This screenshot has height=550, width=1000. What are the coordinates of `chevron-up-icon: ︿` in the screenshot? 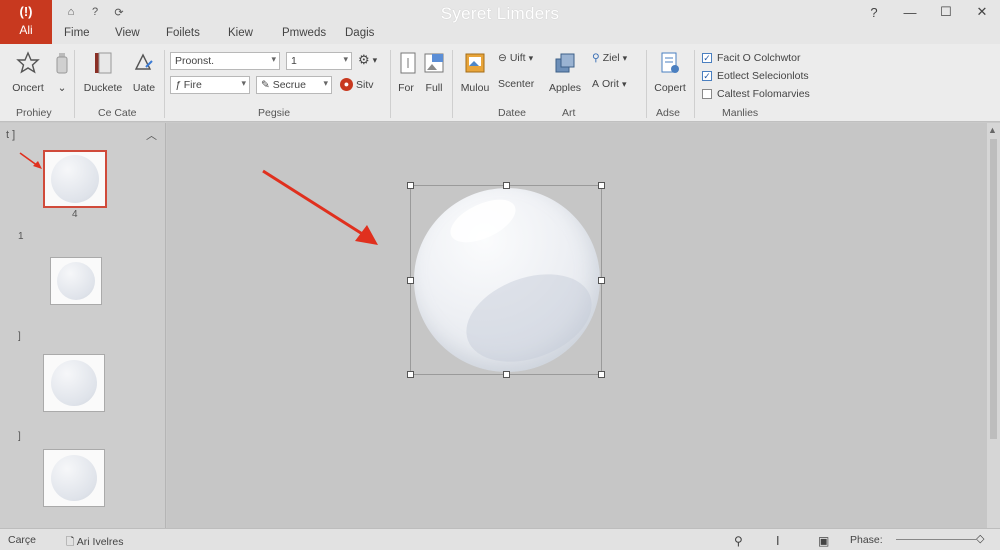 It's located at (151, 135).